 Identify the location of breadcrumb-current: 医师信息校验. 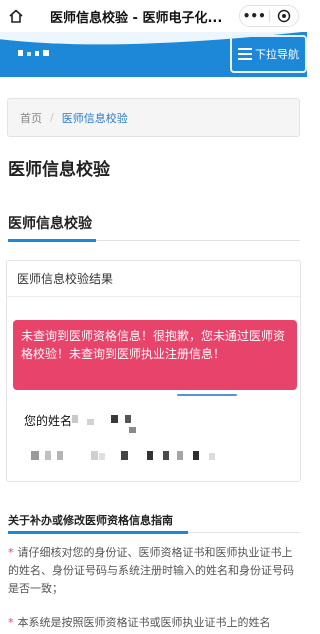
(95, 118).